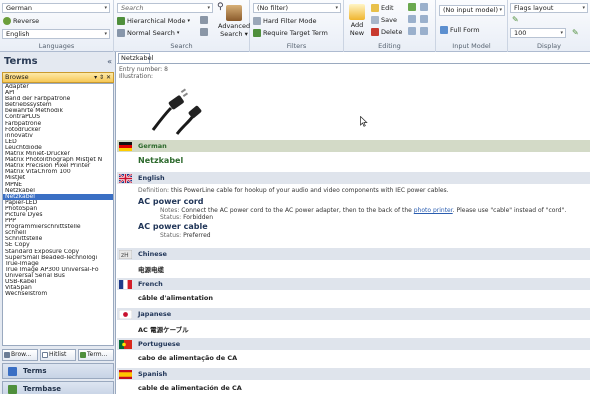 The width and height of the screenshot is (590, 394). What do you see at coordinates (121, 33) in the screenshot?
I see `normal-search-icon` at bounding box center [121, 33].